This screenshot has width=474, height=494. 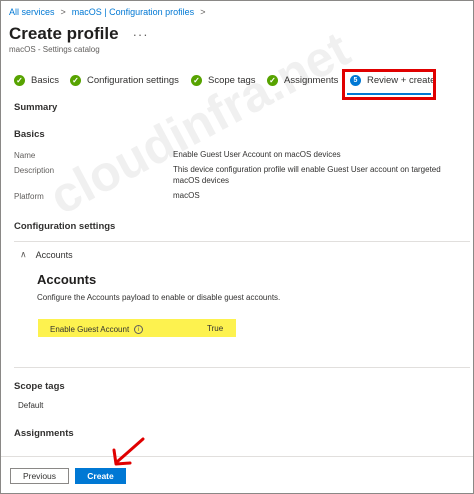 I want to click on platform-key: Platform, so click(x=29, y=196).